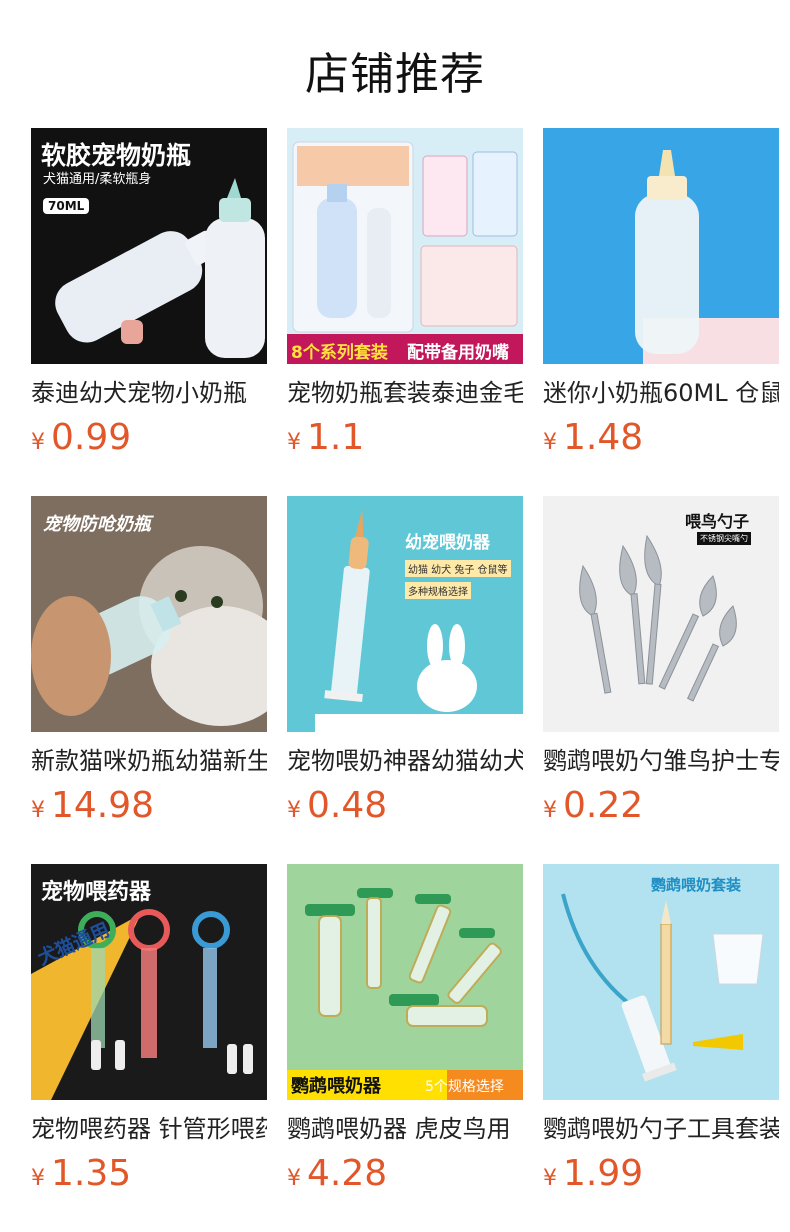 This screenshot has height=1232, width=790. What do you see at coordinates (103, 805) in the screenshot?
I see `price-value: 14.98` at bounding box center [103, 805].